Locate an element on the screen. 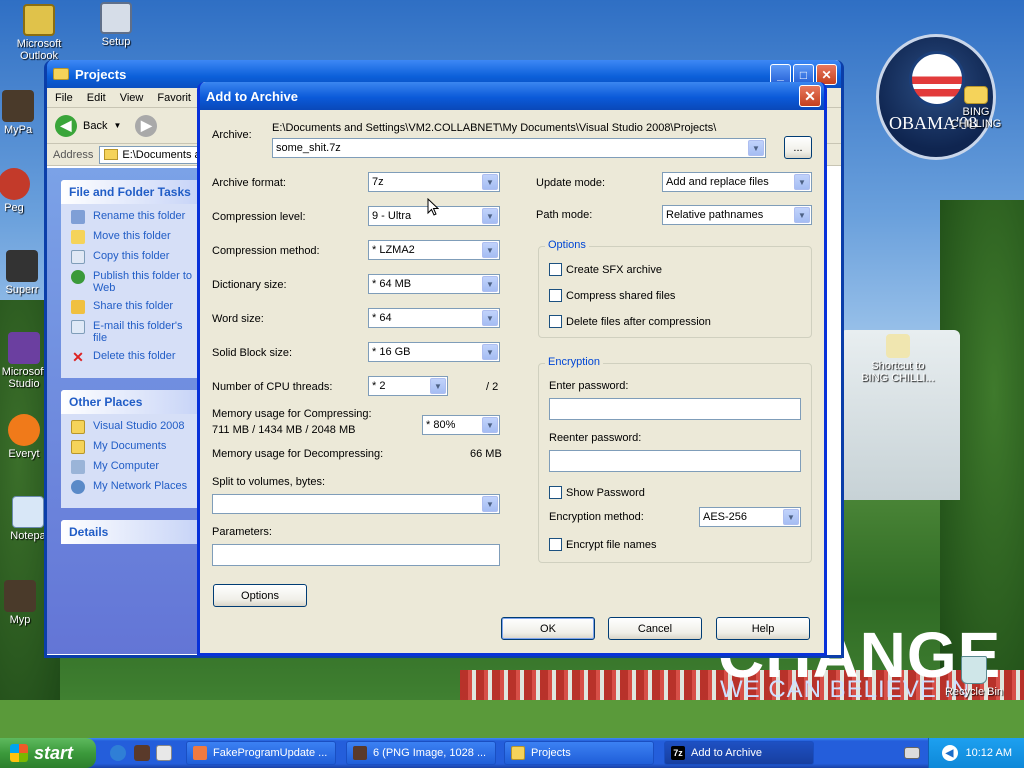 This screenshot has width=1024, height=768. clock: 10:12 AM is located at coordinates (989, 753).